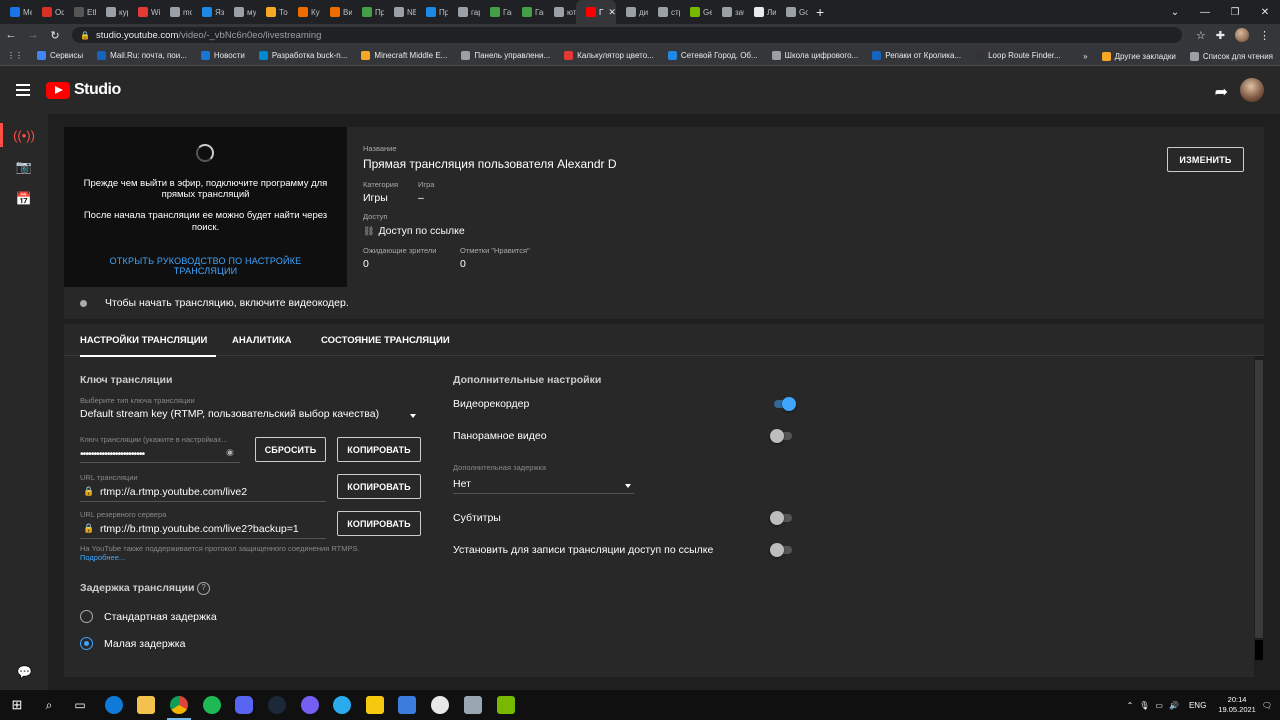  Describe the element at coordinates (1197, 705) in the screenshot. I see `language-indicator: ENG` at that location.